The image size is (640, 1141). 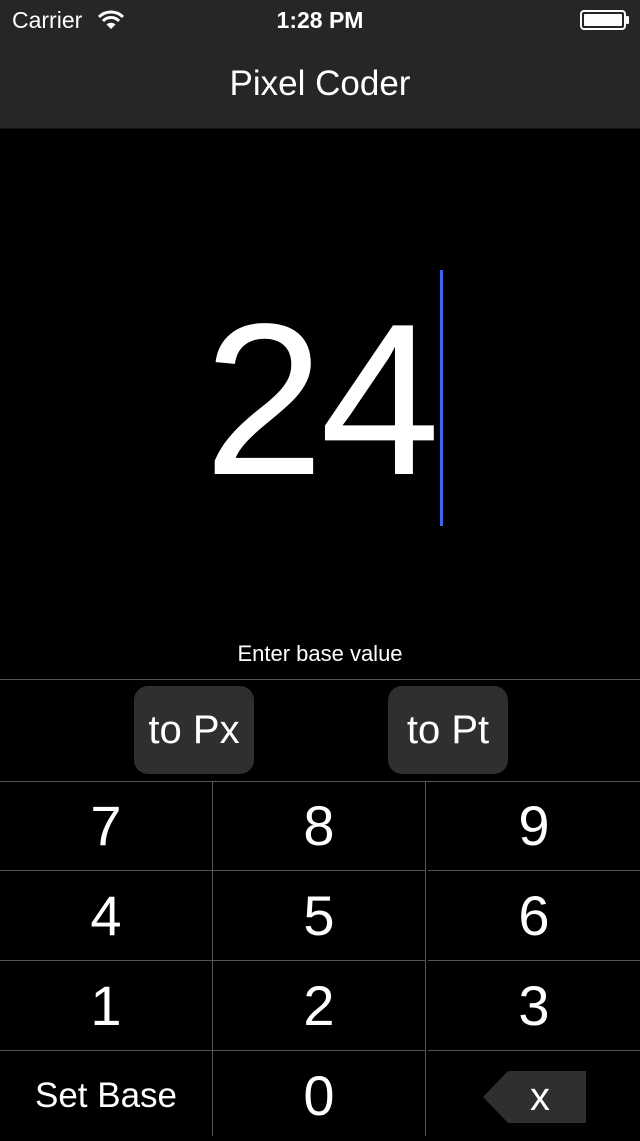 I want to click on key-6: 6, so click(x=534, y=916).